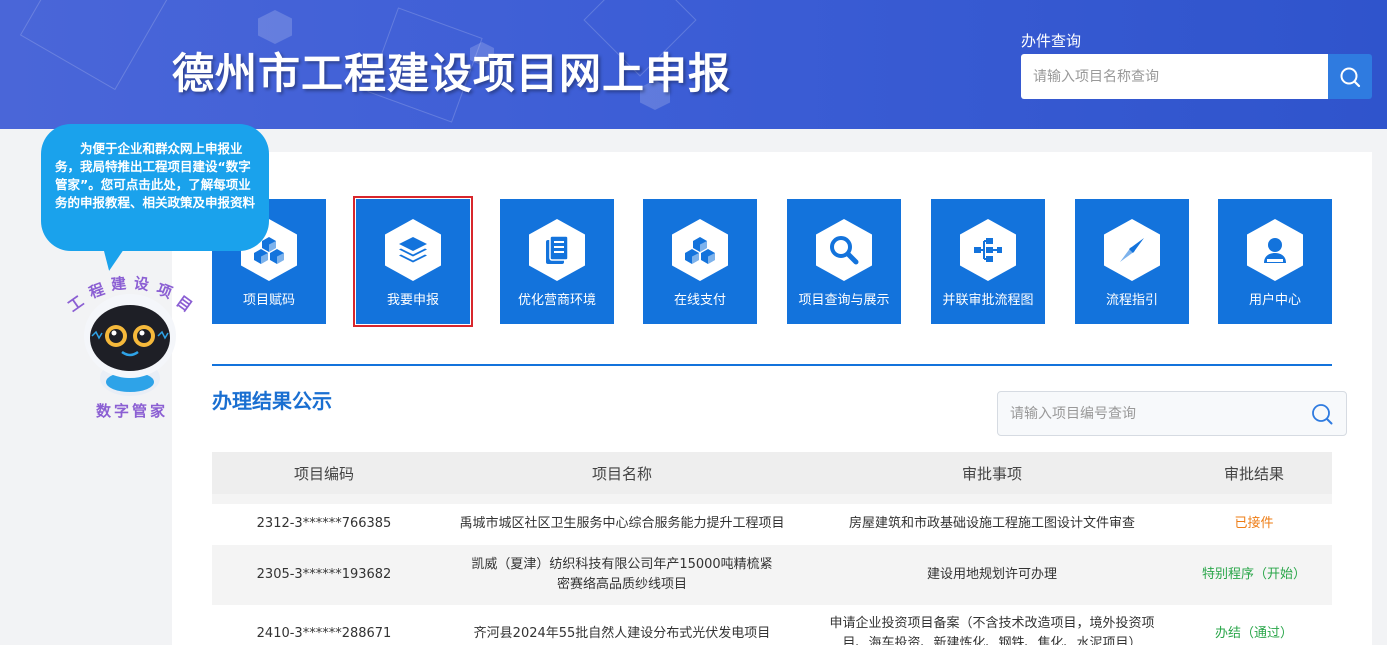 This screenshot has width=1387, height=645. What do you see at coordinates (991, 574) in the screenshot?
I see `approval-item: 建设用地规划许可办理` at bounding box center [991, 574].